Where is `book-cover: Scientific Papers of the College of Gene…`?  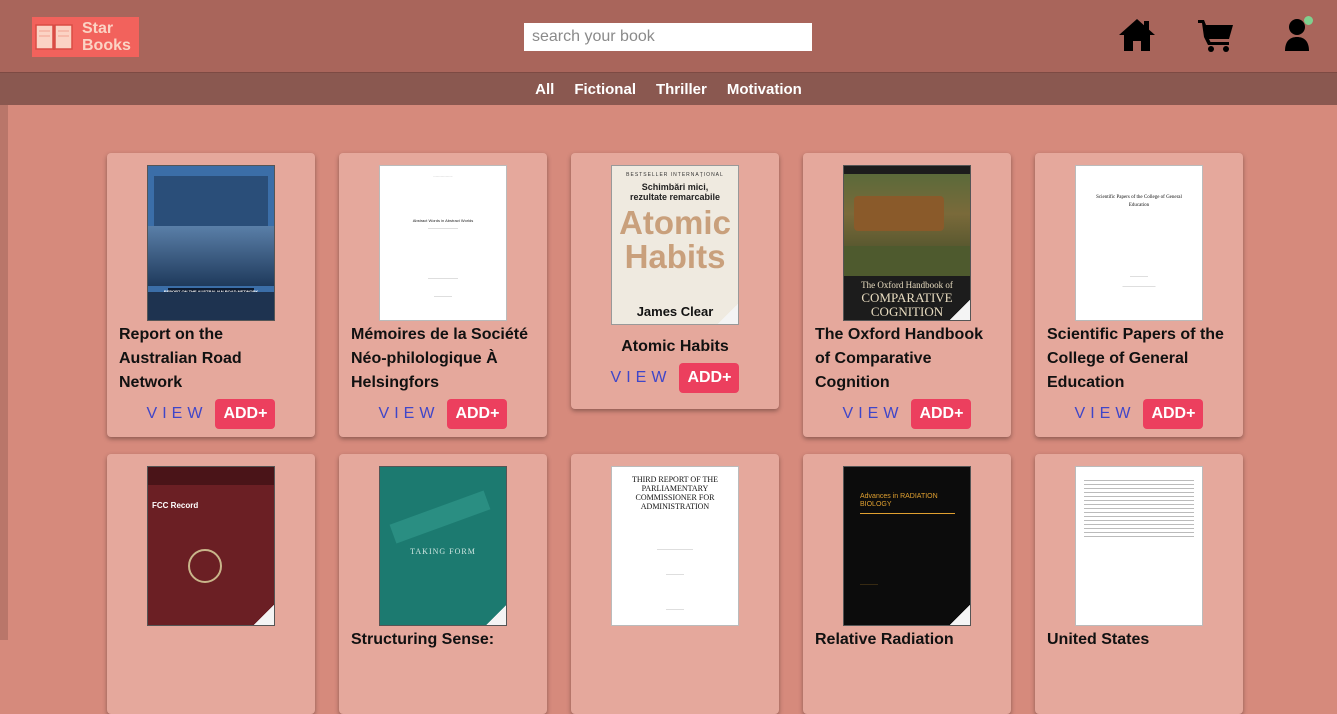
book-cover: Scientific Papers of the College of Gene… is located at coordinates (1139, 243).